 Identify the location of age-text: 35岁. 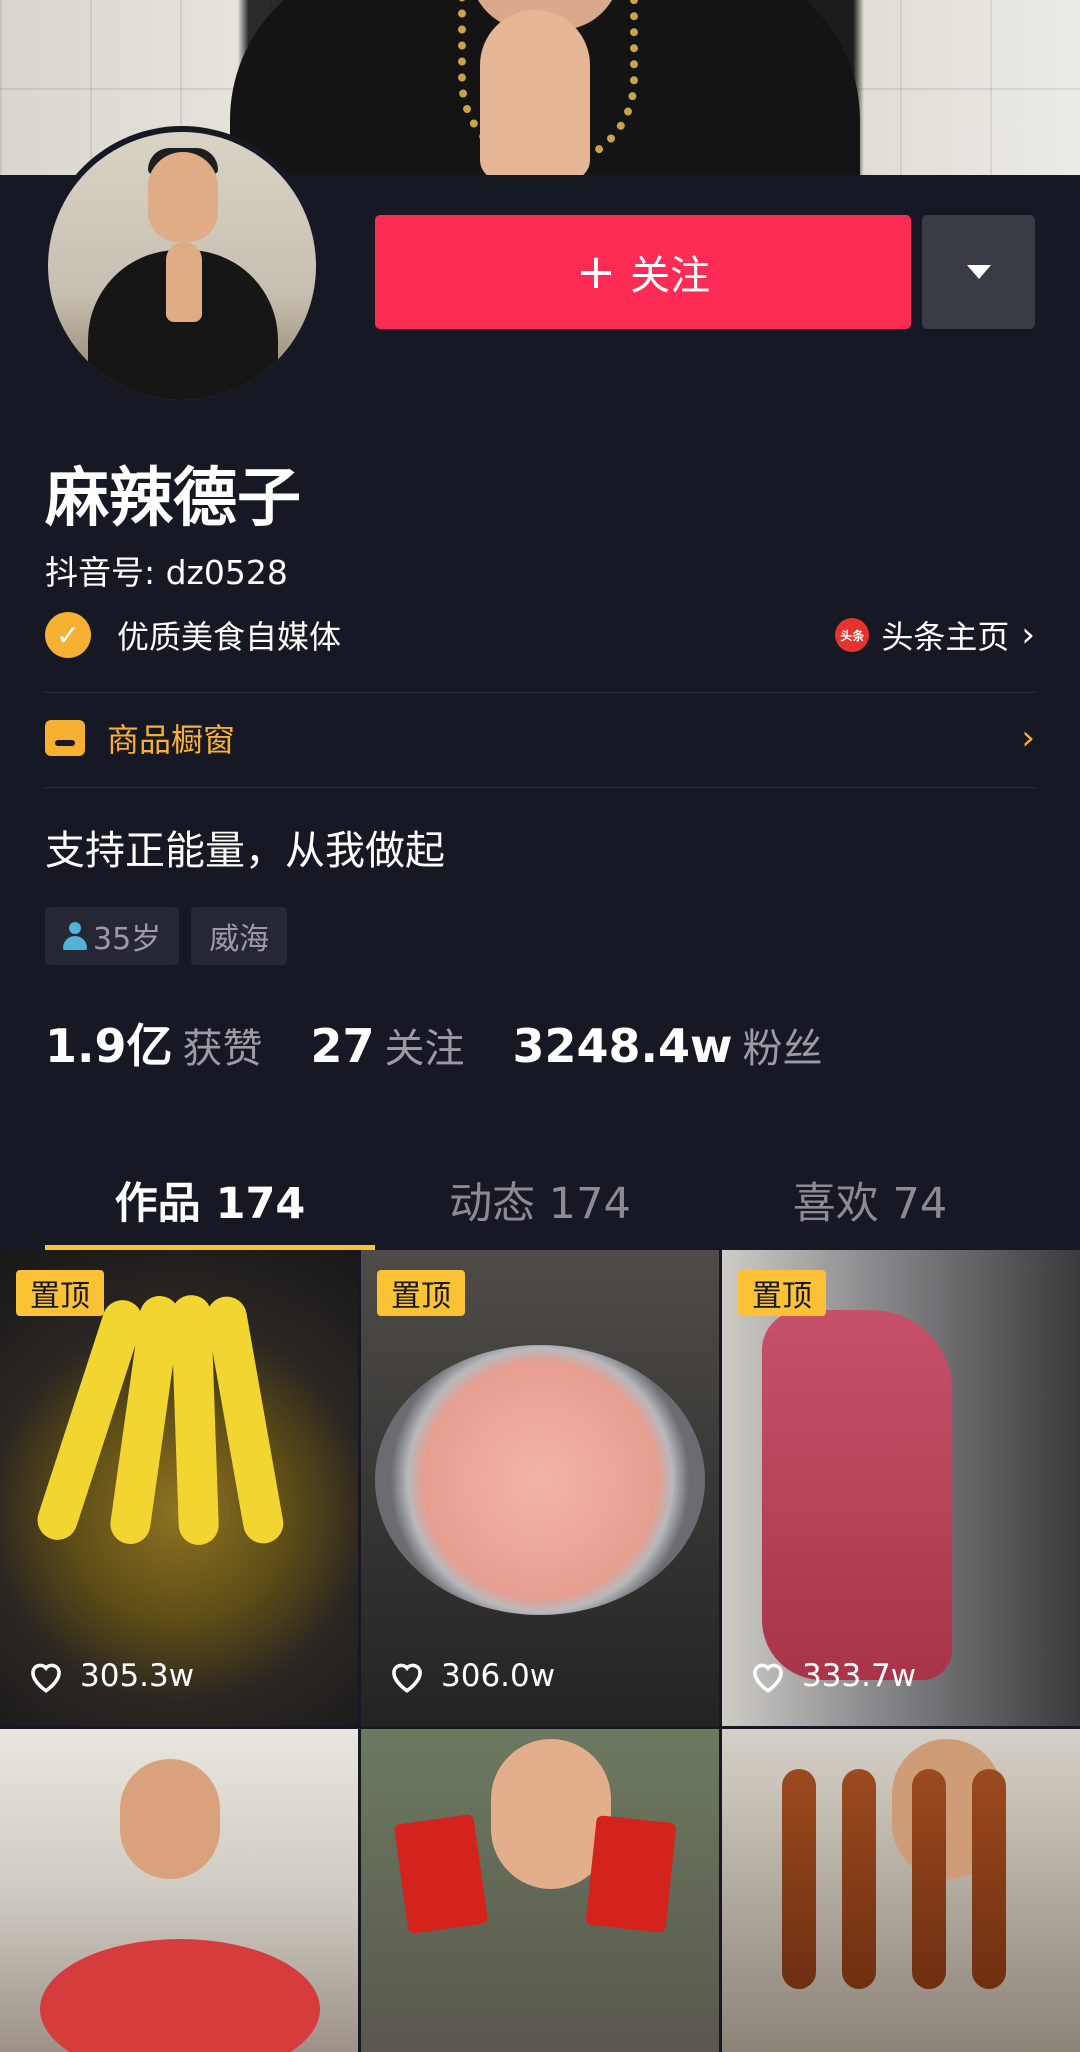
(127, 939).